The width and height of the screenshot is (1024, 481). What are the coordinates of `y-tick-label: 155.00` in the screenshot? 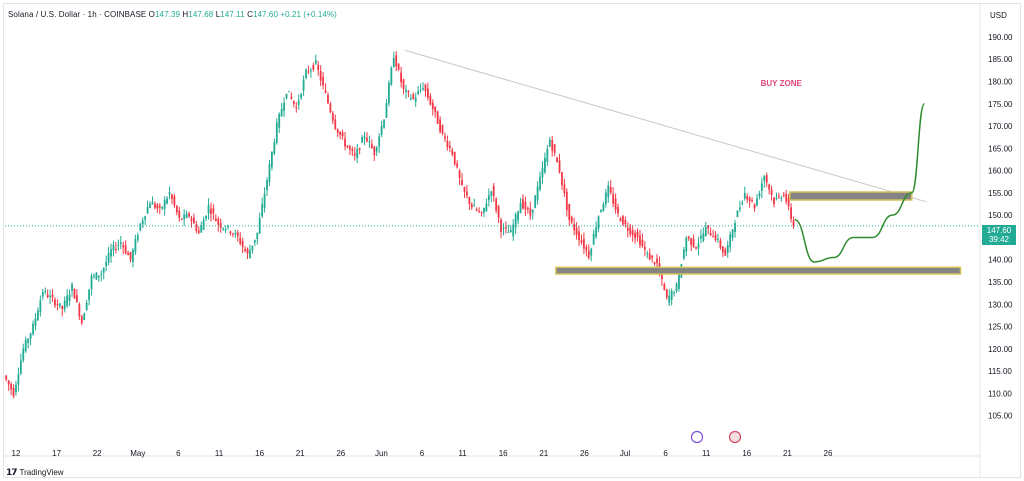 It's located at (1000, 193).